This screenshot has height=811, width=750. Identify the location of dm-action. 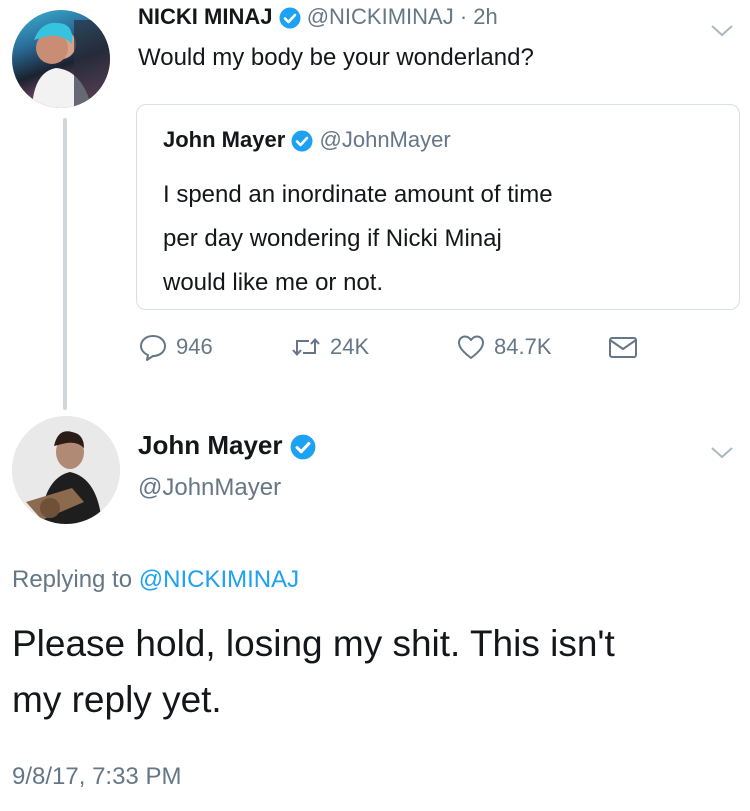
(623, 347).